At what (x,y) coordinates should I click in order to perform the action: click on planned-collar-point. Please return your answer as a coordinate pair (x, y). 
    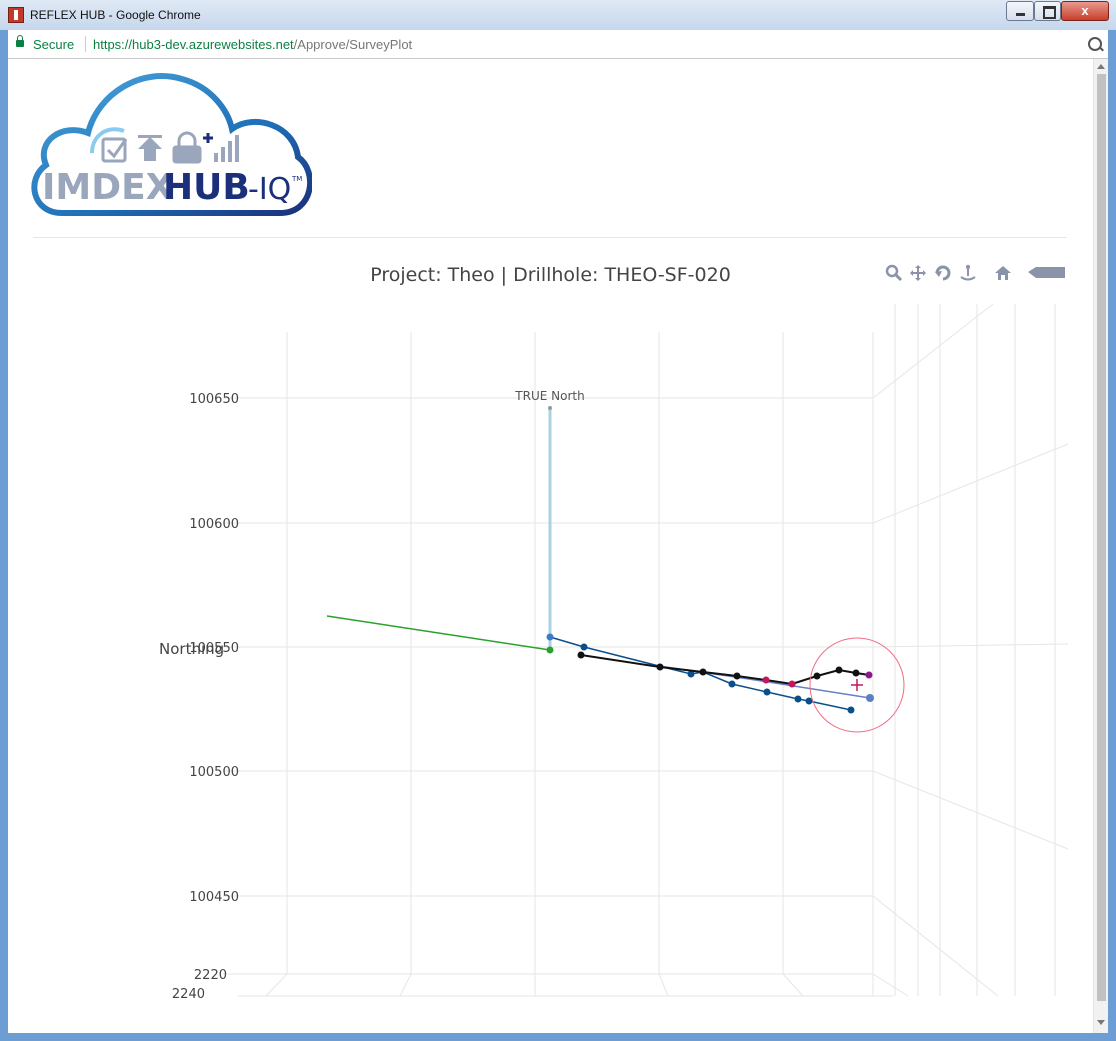
    Looking at the image, I should click on (550, 650).